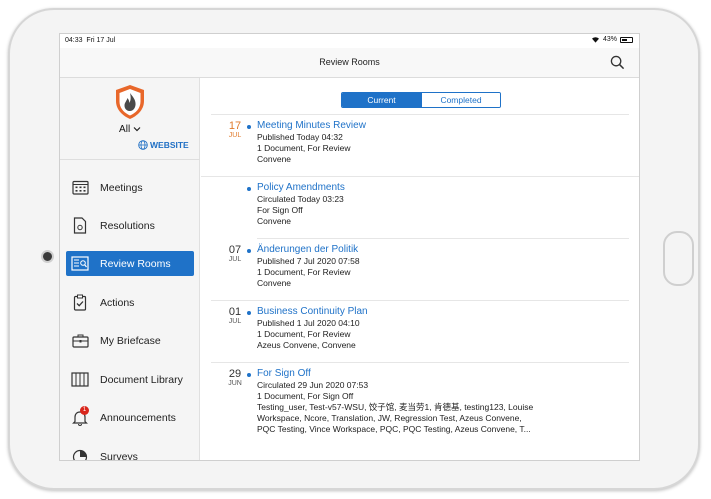 This screenshot has height=499, width=711. I want to click on search-icon, so click(617, 62).